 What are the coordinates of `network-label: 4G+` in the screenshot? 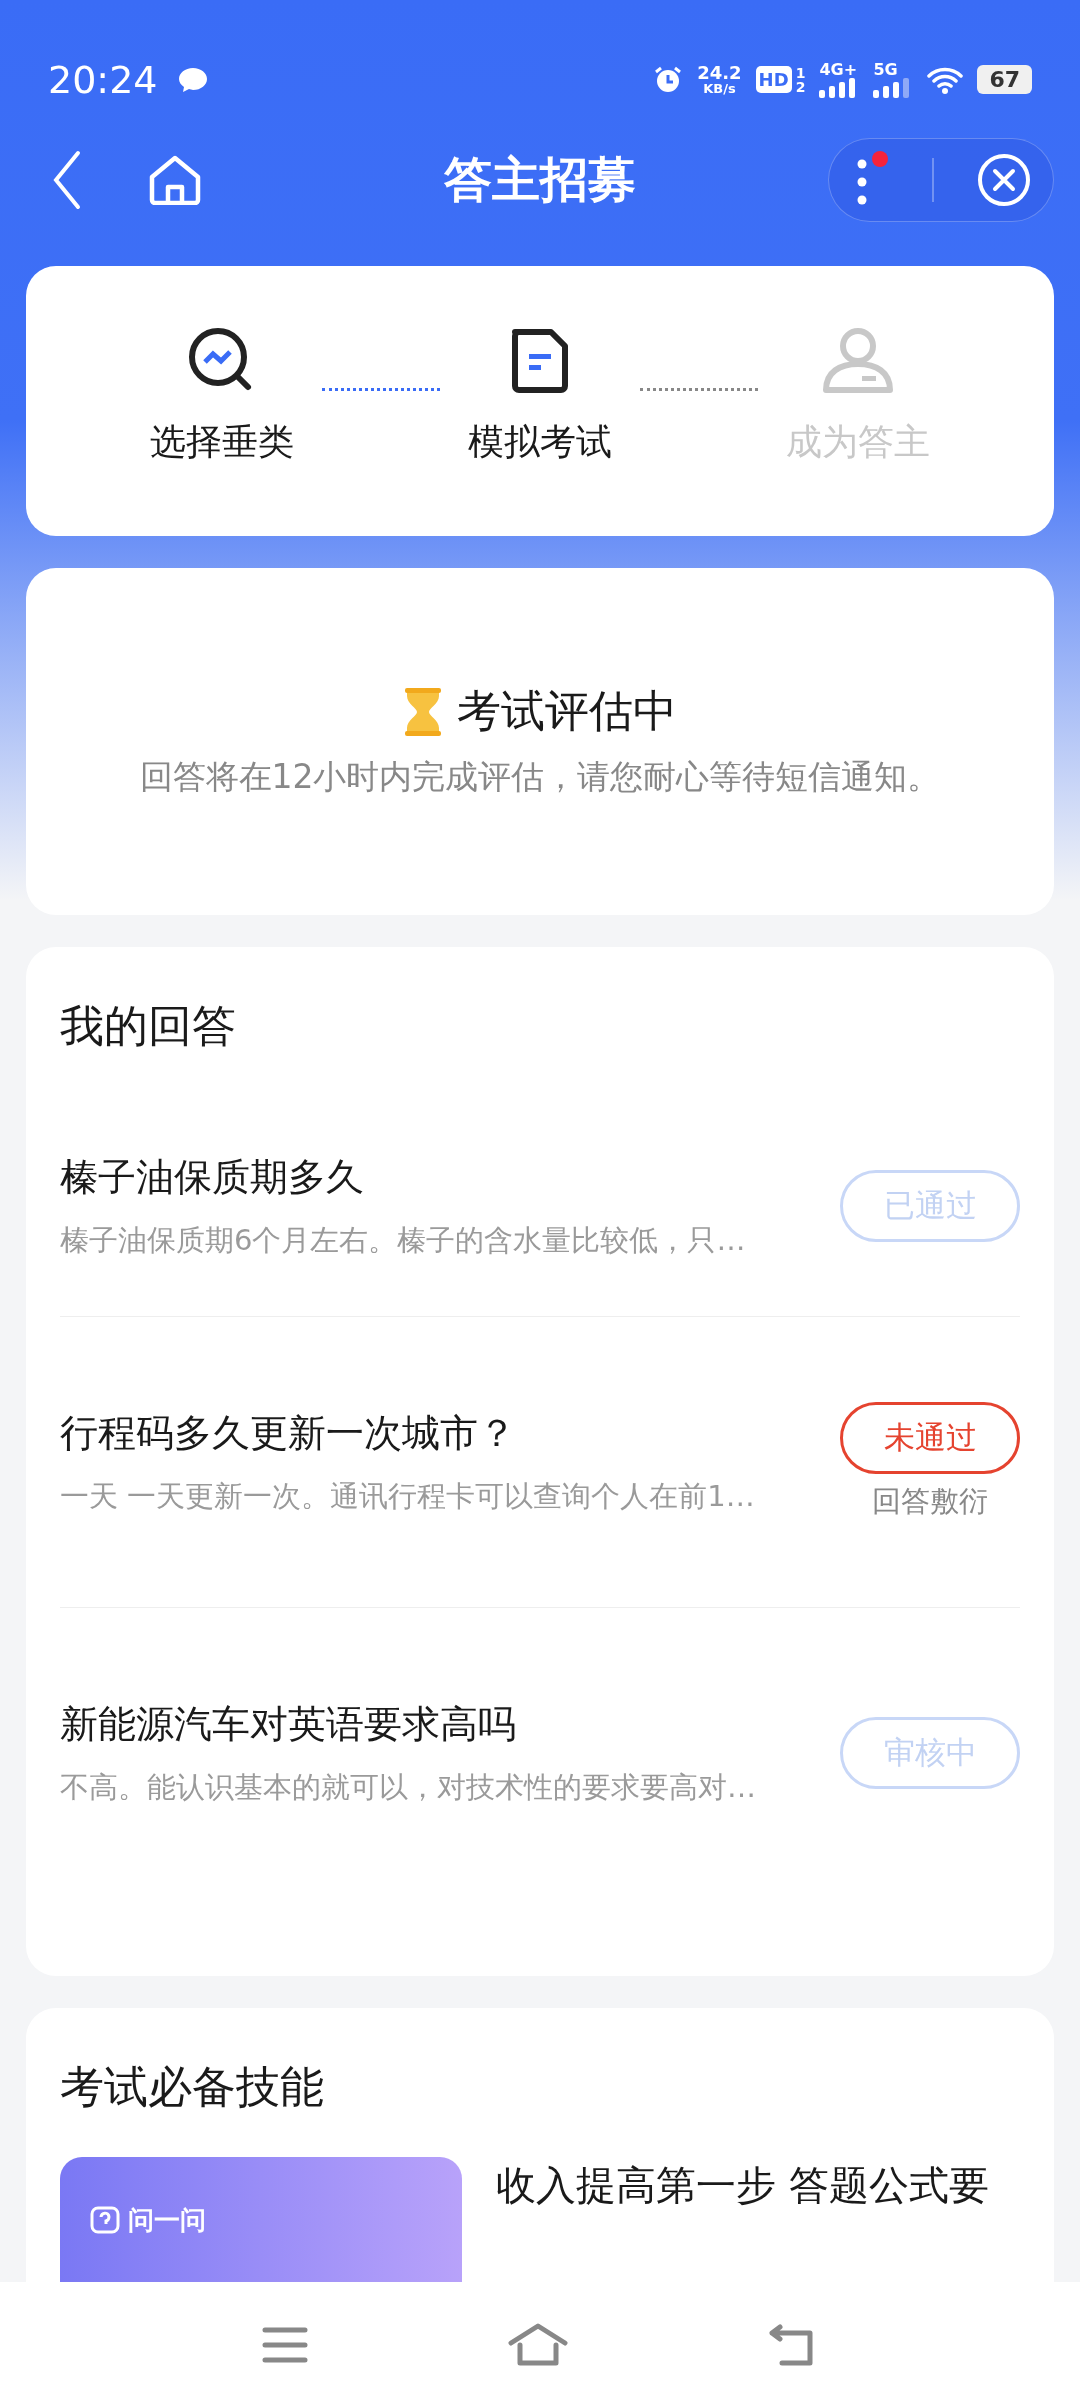 It's located at (838, 69).